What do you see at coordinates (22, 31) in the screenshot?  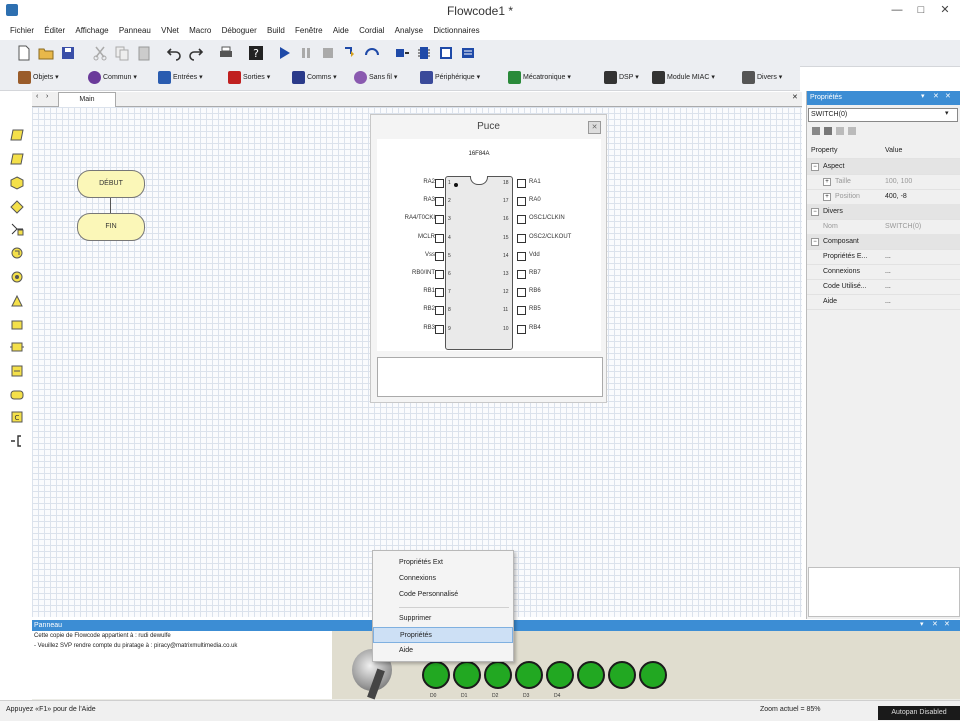 I see `menu-fichier: Fichier` at bounding box center [22, 31].